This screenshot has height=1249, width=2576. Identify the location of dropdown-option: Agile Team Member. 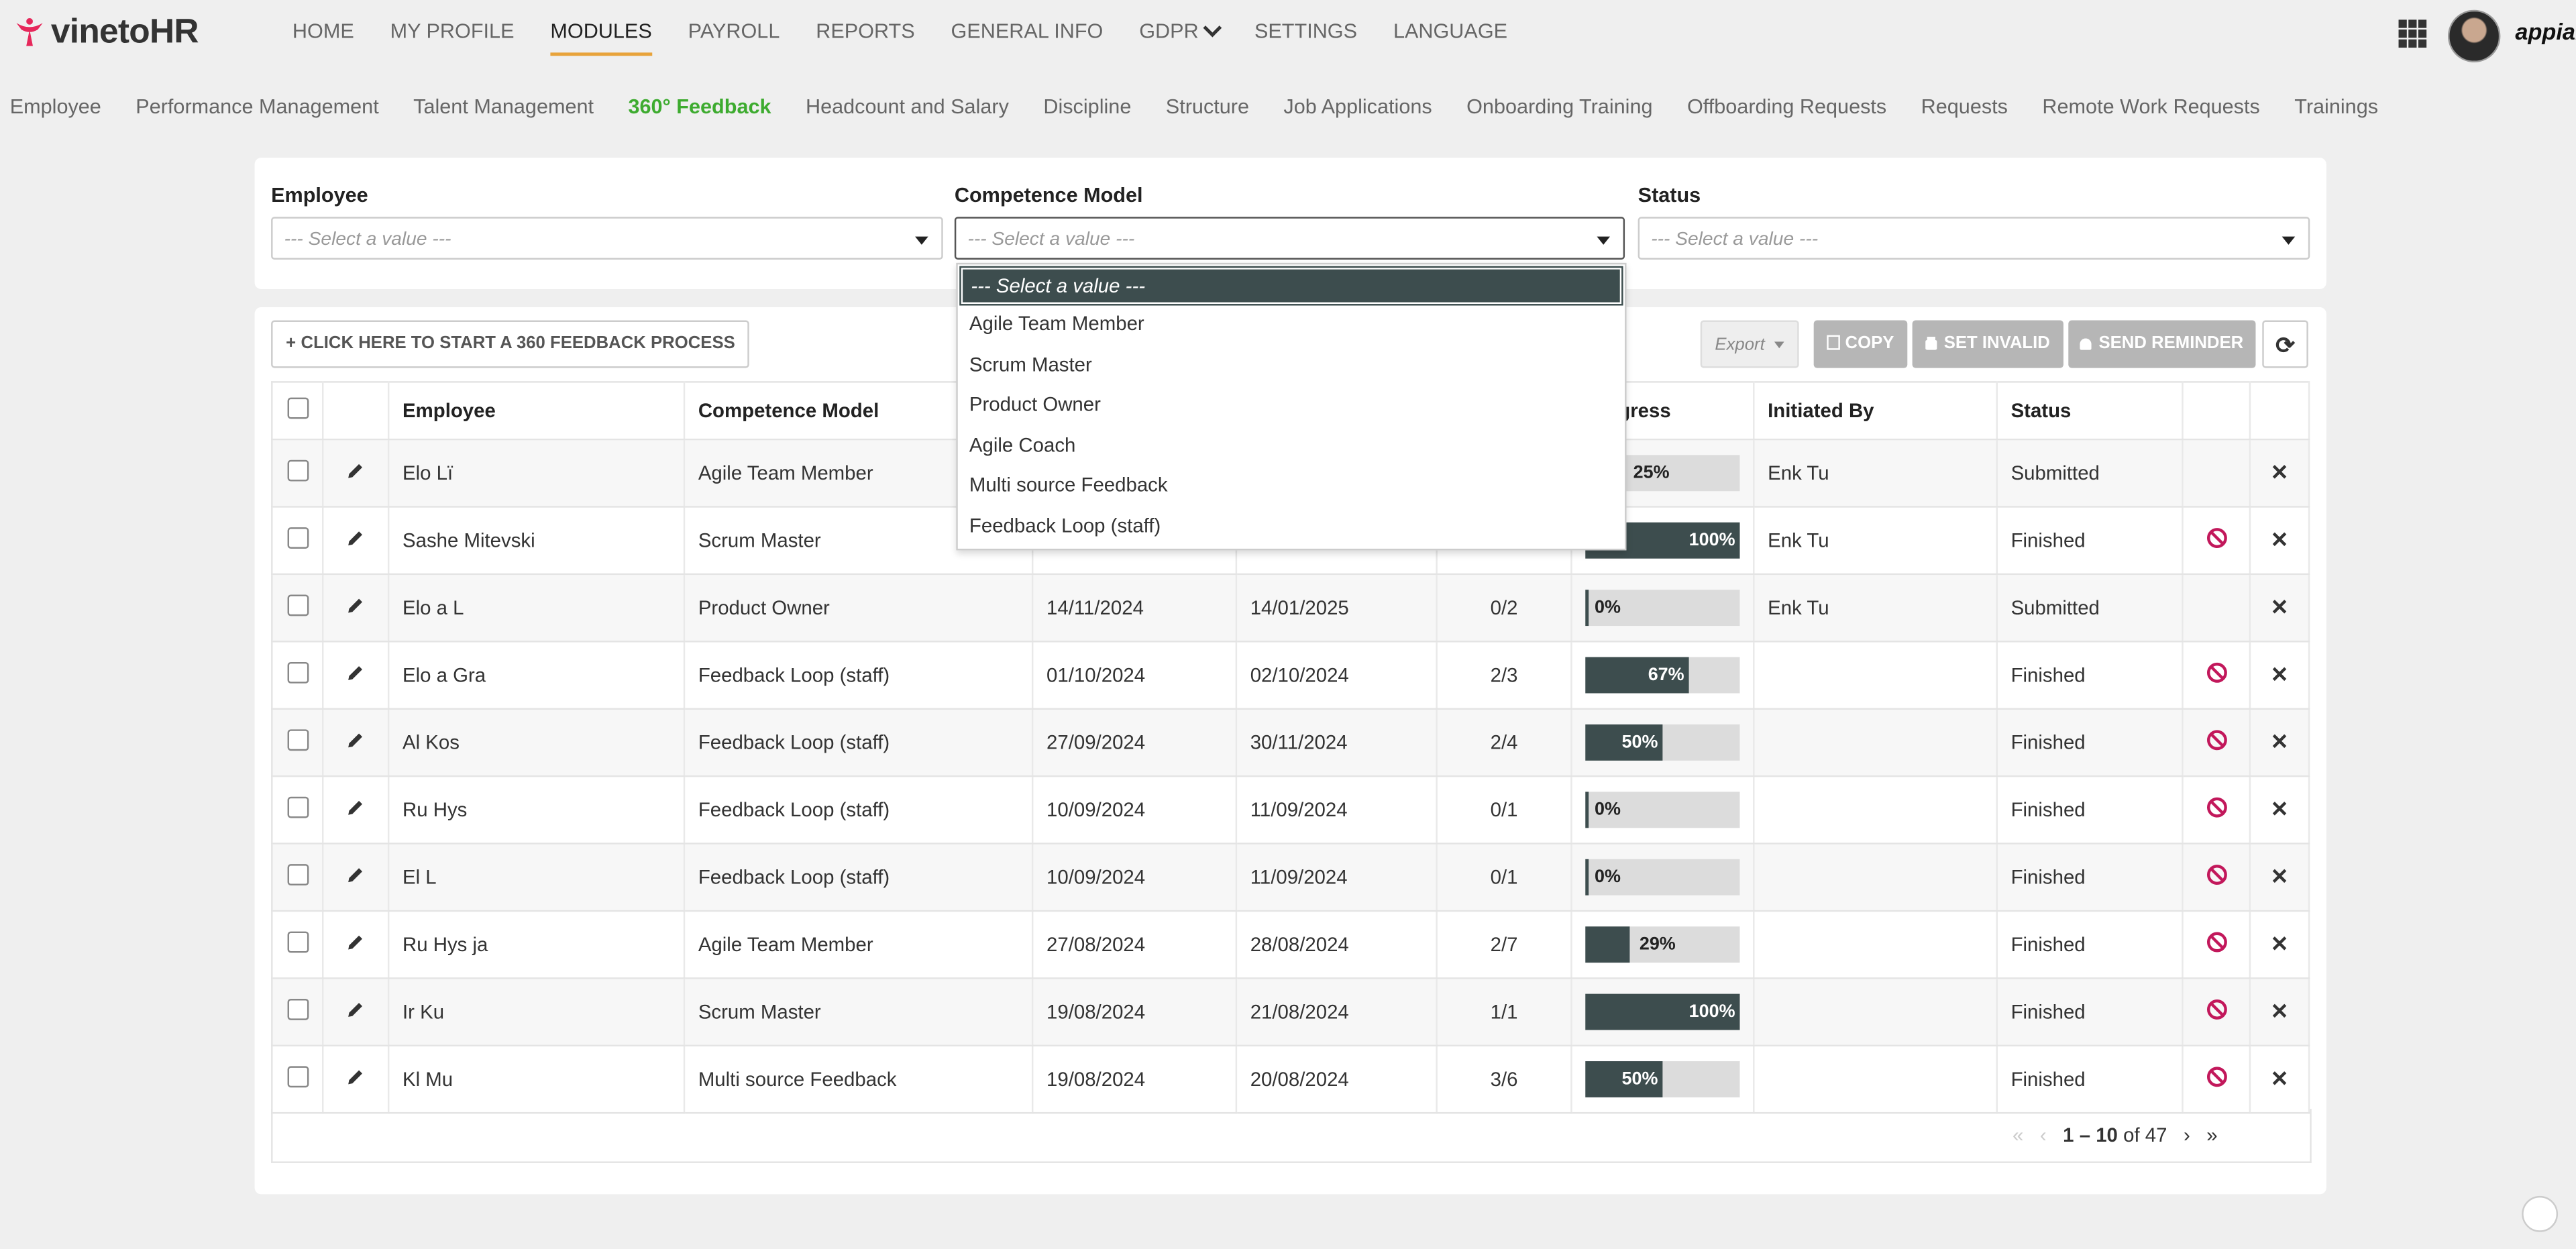
(1291, 324).